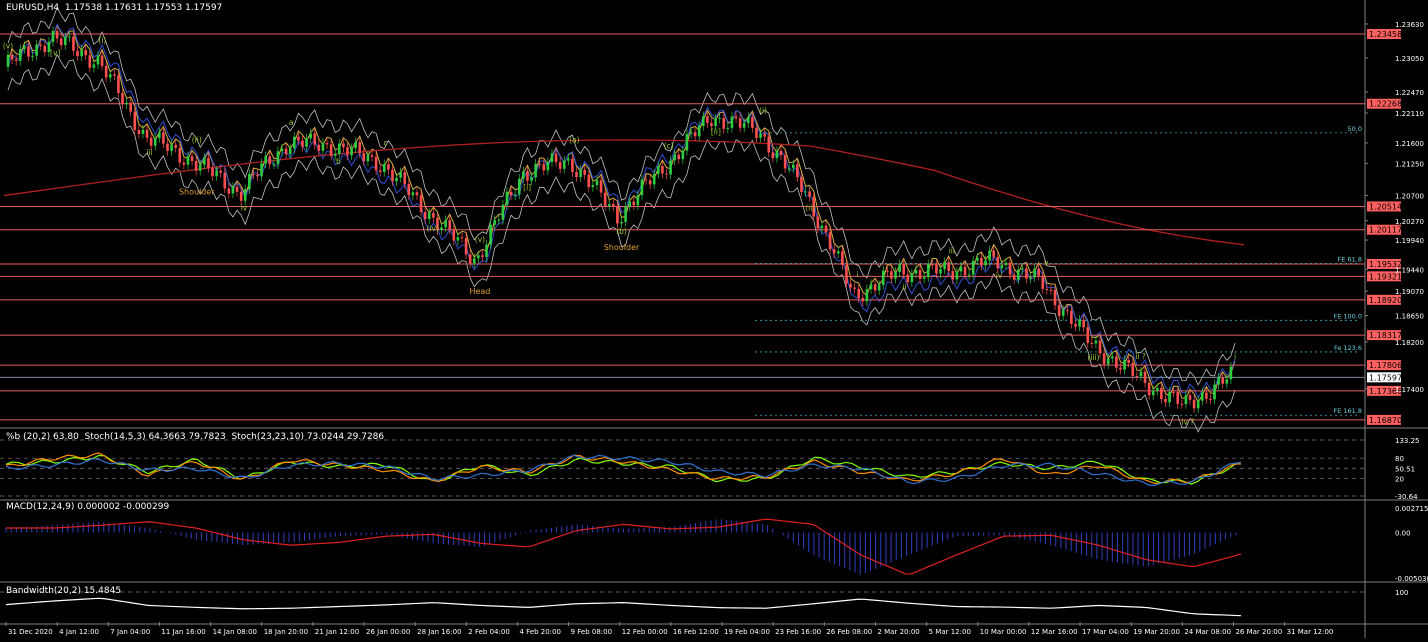  What do you see at coordinates (747, 632) in the screenshot?
I see `x-tick-label: 19 Feb 04:00` at bounding box center [747, 632].